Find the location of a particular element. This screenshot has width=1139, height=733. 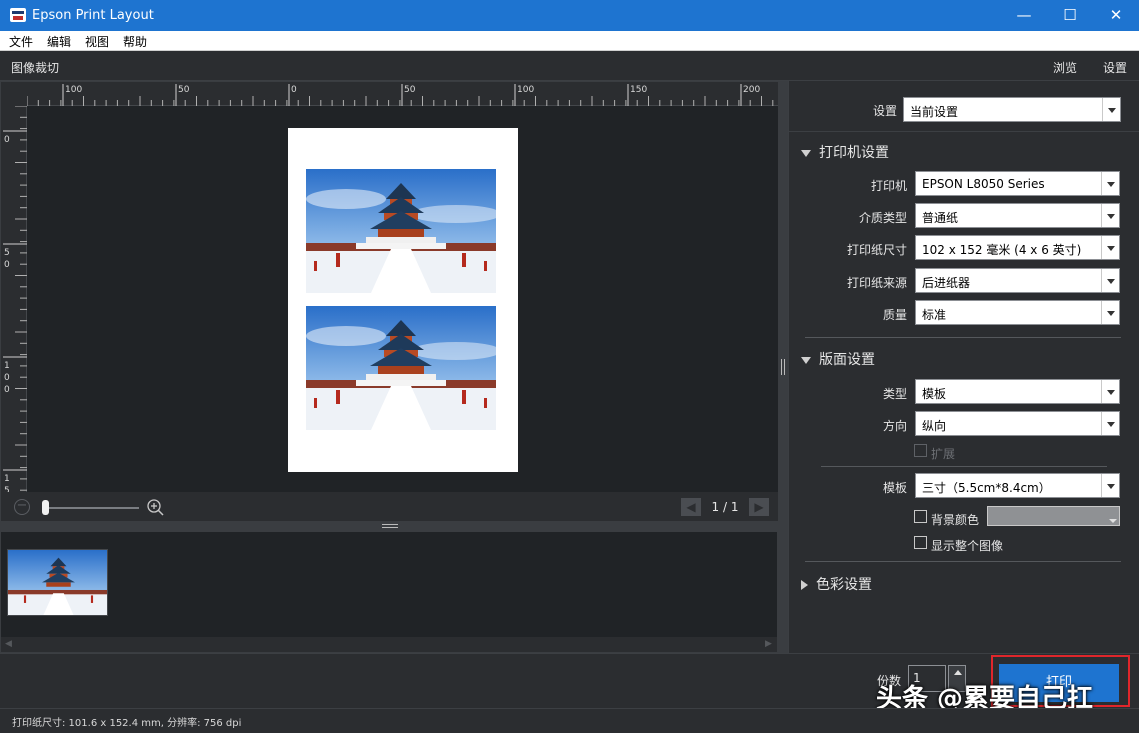

menu-help: 帮助 is located at coordinates (135, 41).